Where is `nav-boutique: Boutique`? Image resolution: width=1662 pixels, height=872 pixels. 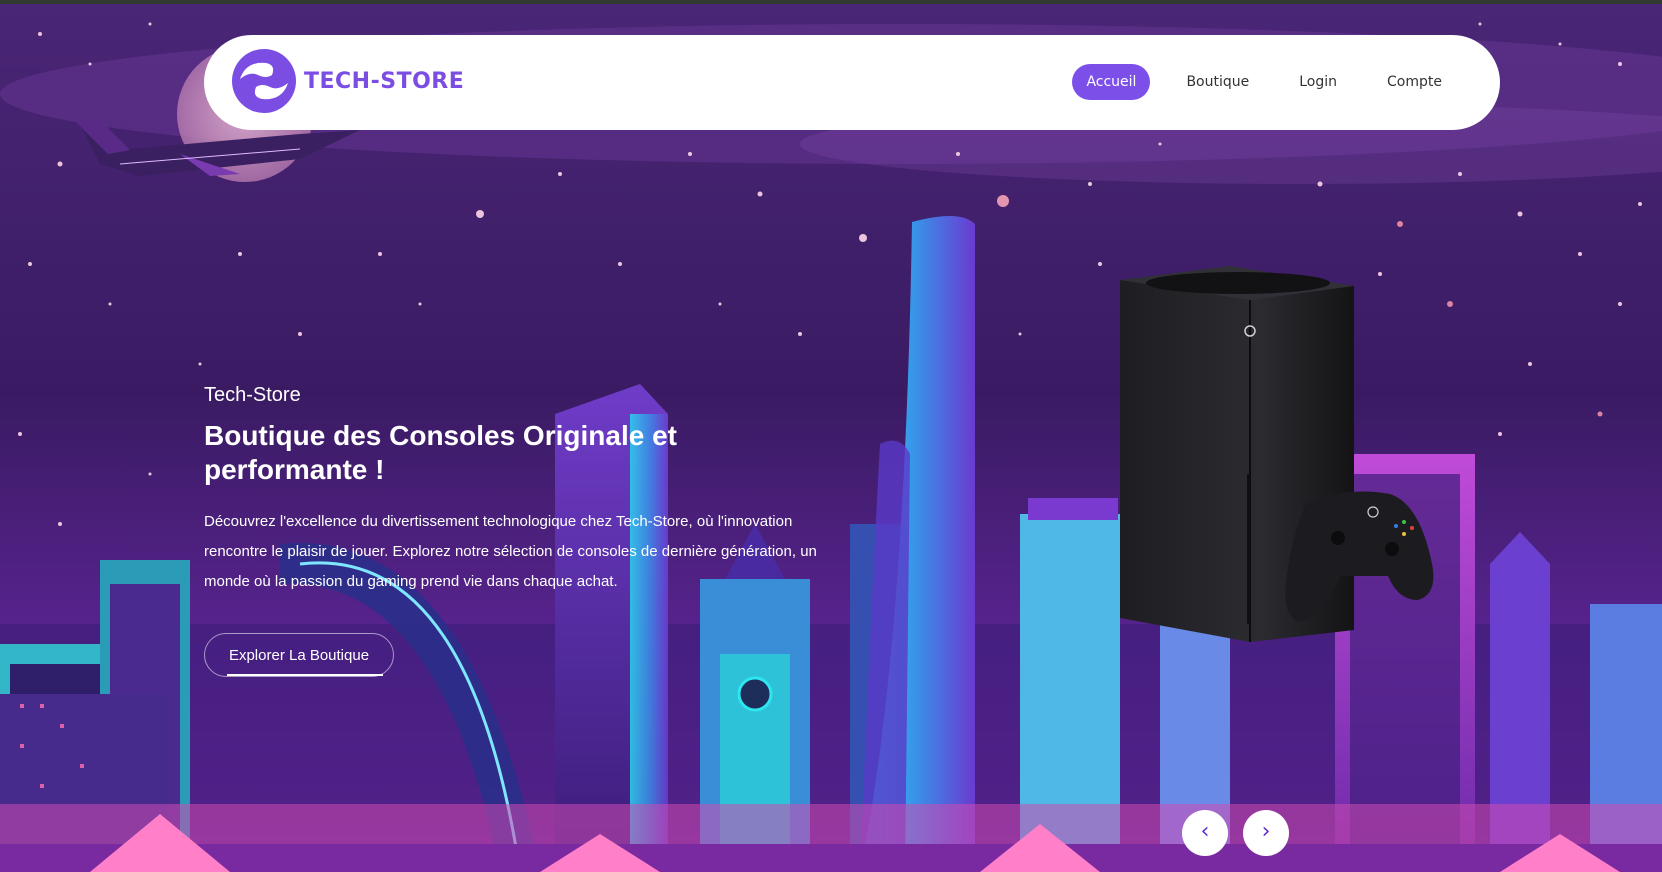
nav-boutique: Boutique is located at coordinates (1217, 82).